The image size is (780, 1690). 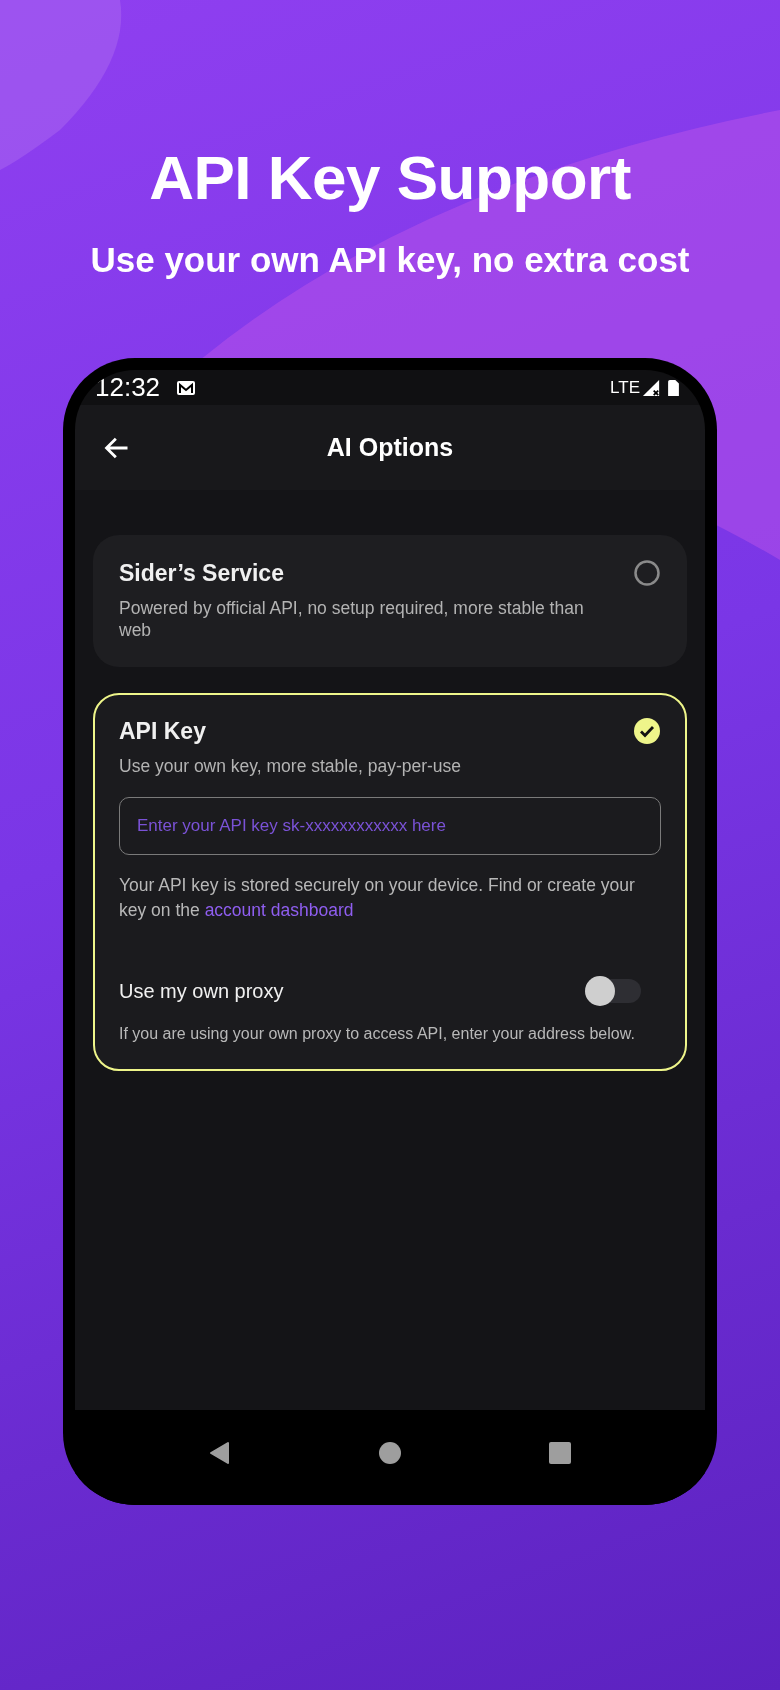 I want to click on option-card: Sider’s Service Powered by official API, no setup required, more stable than web, so click(x=390, y=601).